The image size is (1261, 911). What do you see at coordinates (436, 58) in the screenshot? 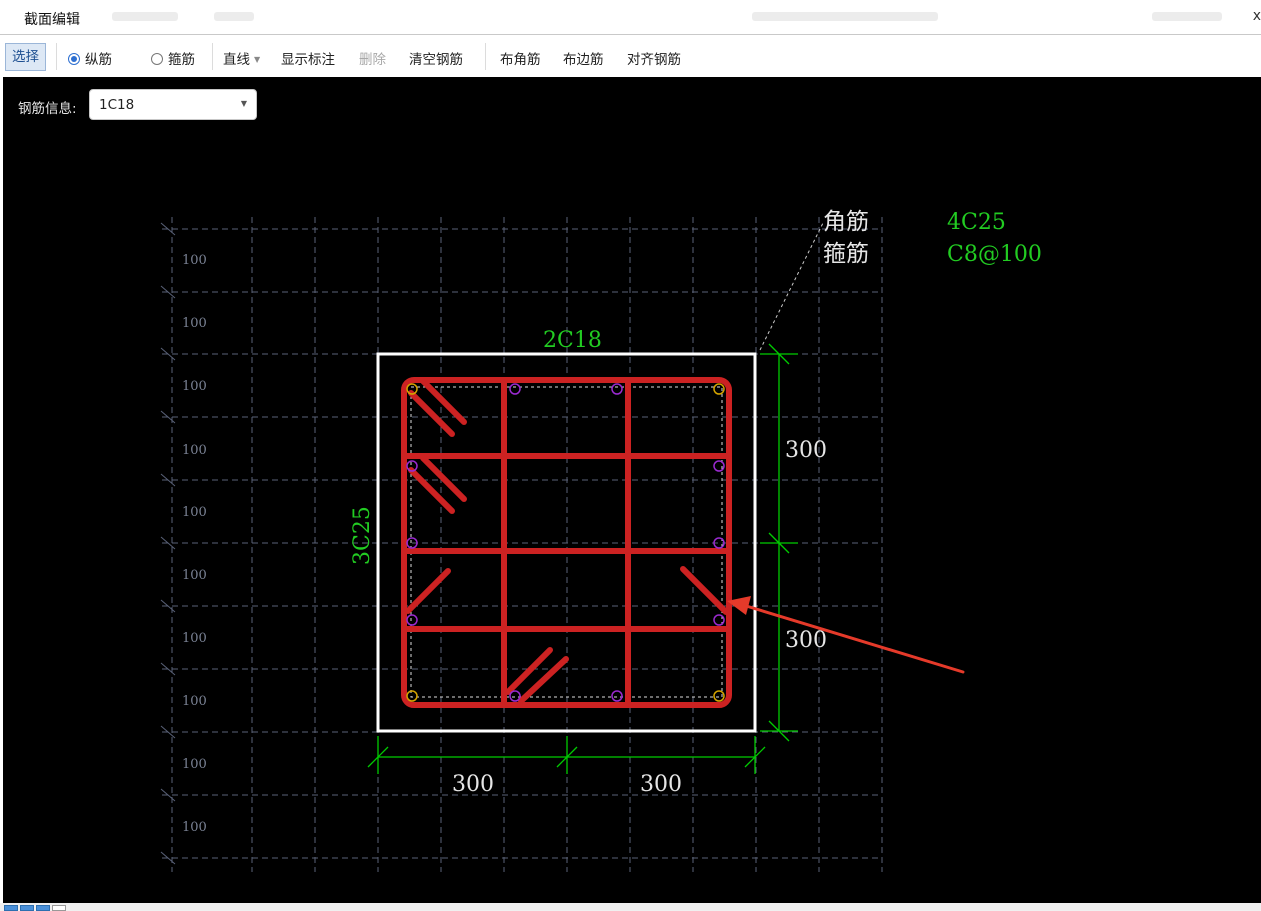
I see `clear-rebar-button: 清空钢筋` at bounding box center [436, 58].